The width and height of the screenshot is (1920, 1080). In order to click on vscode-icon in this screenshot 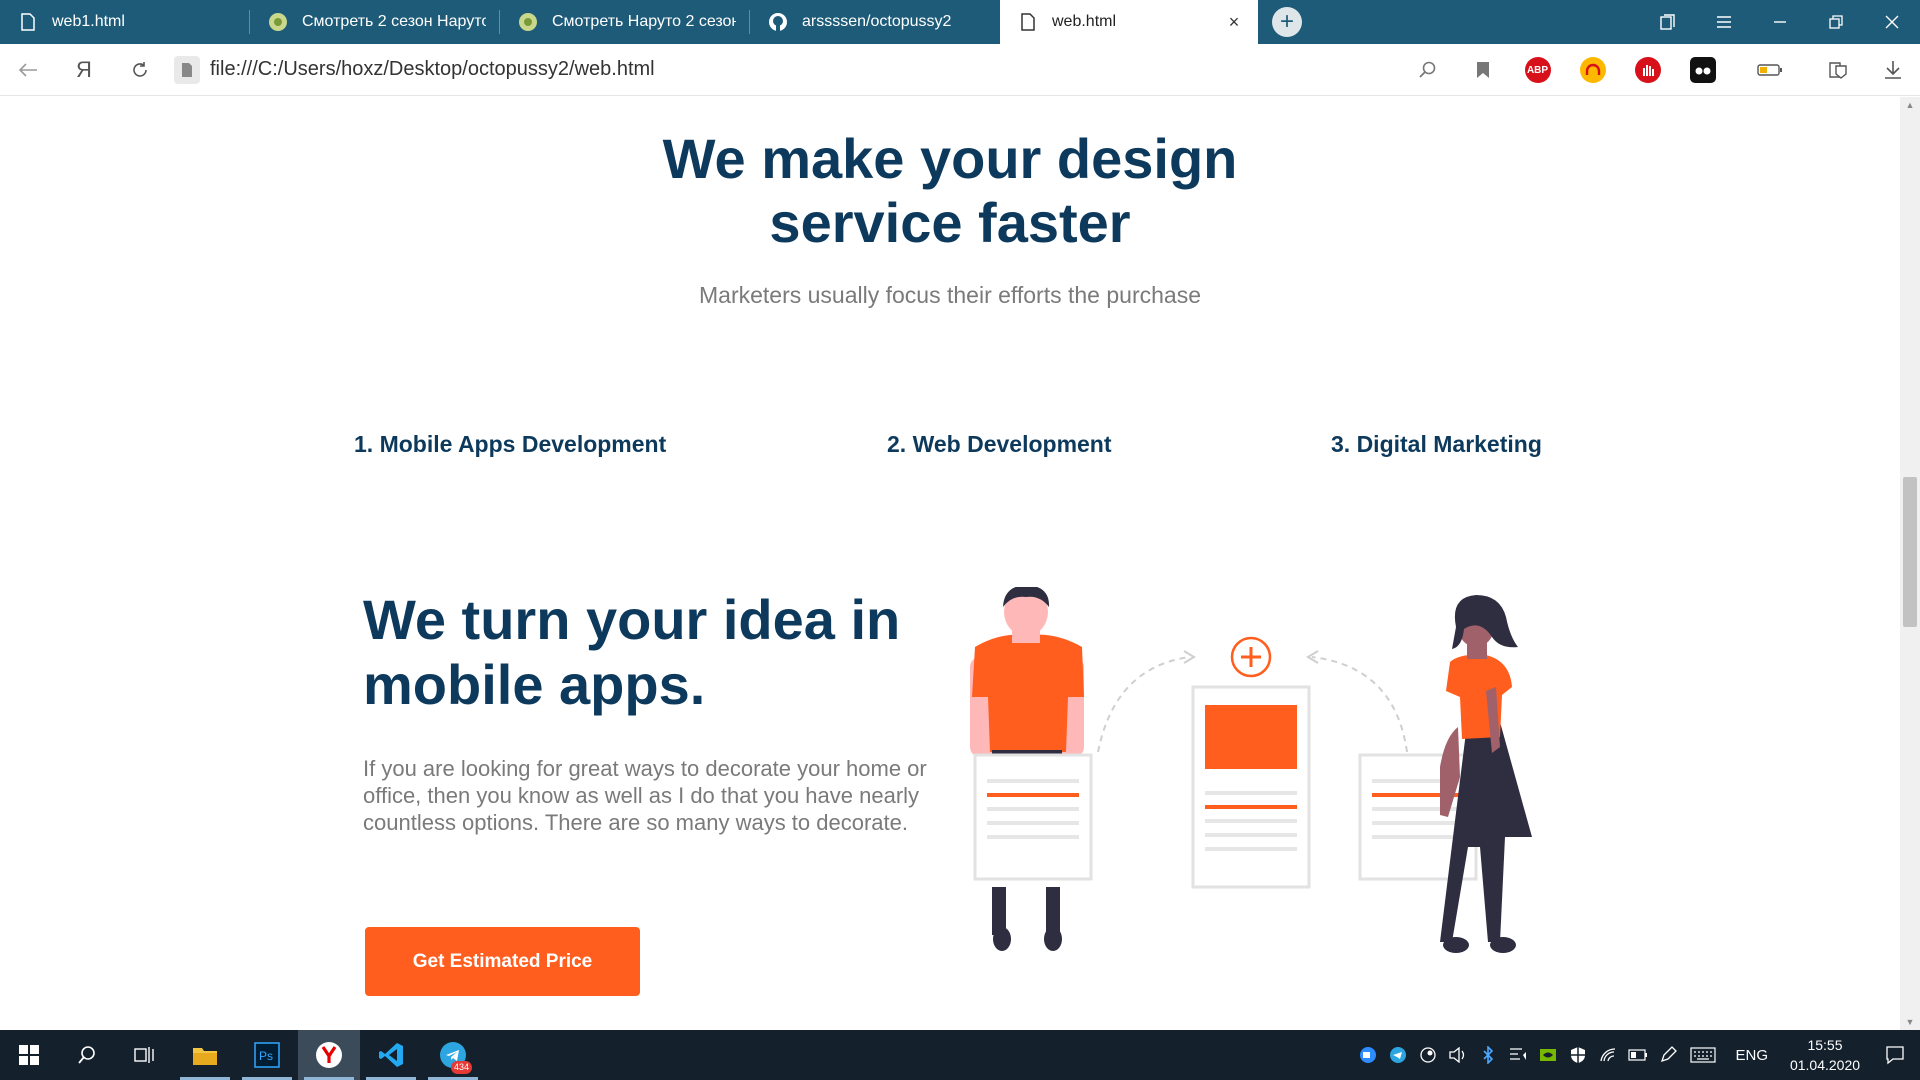, I will do `click(391, 1055)`.